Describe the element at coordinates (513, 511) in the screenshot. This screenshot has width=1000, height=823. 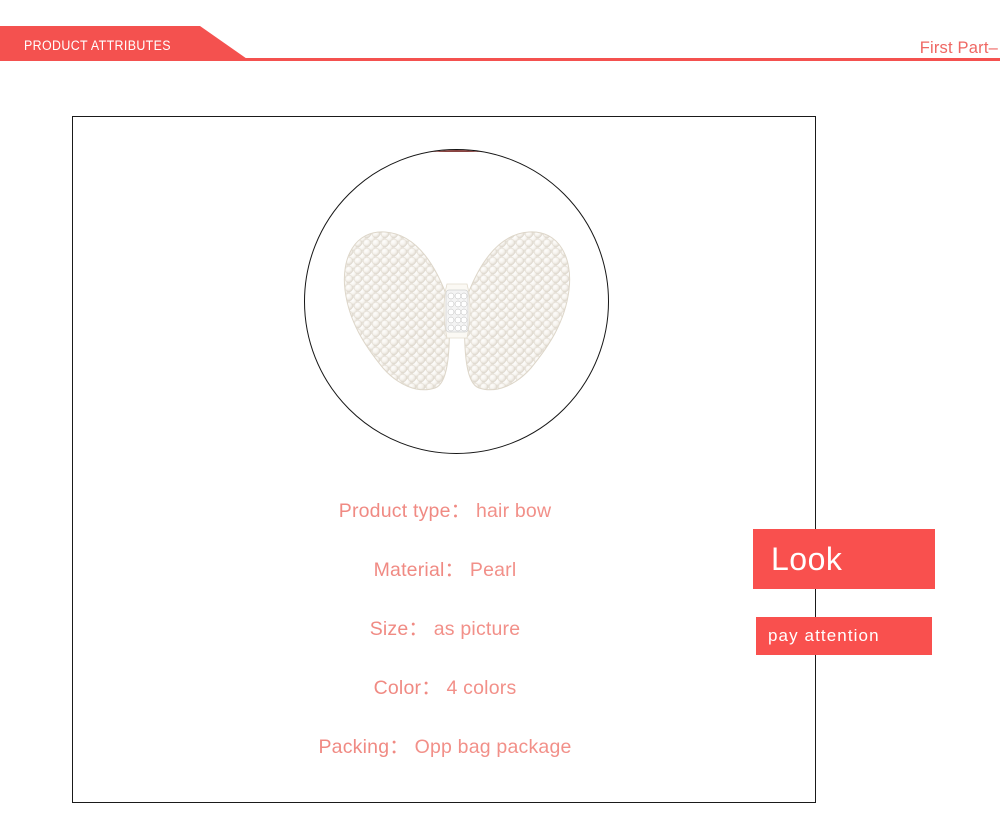
I see `spec-value: hair bow` at that location.